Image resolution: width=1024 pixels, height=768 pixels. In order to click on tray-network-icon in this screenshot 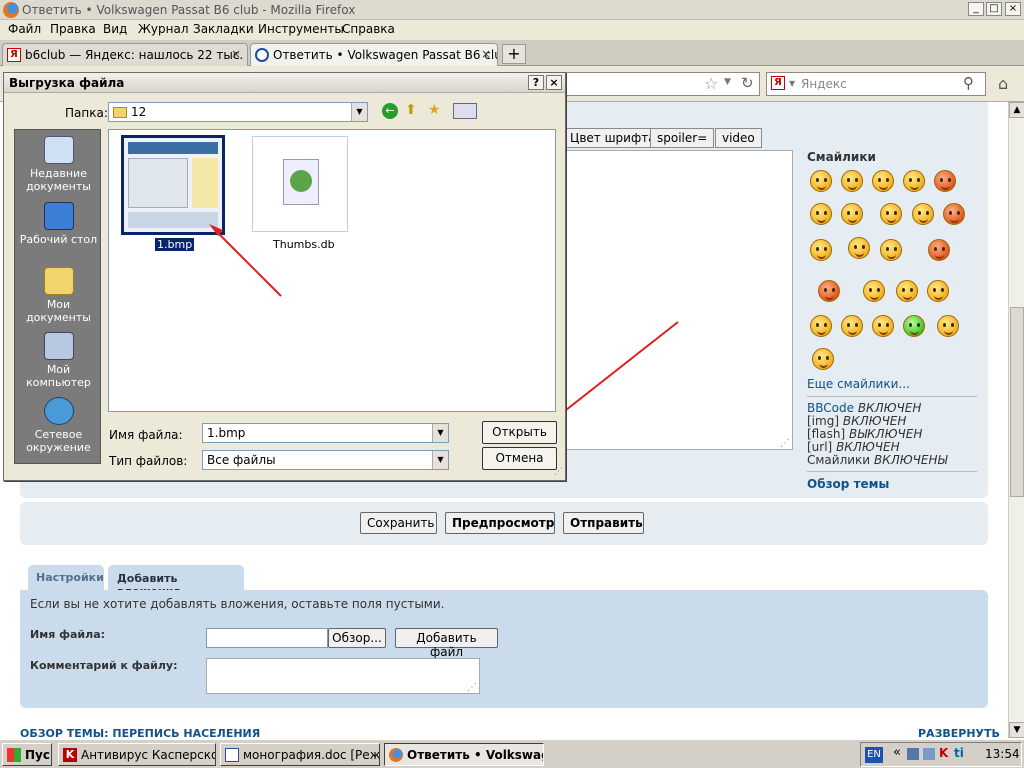, I will do `click(913, 754)`.